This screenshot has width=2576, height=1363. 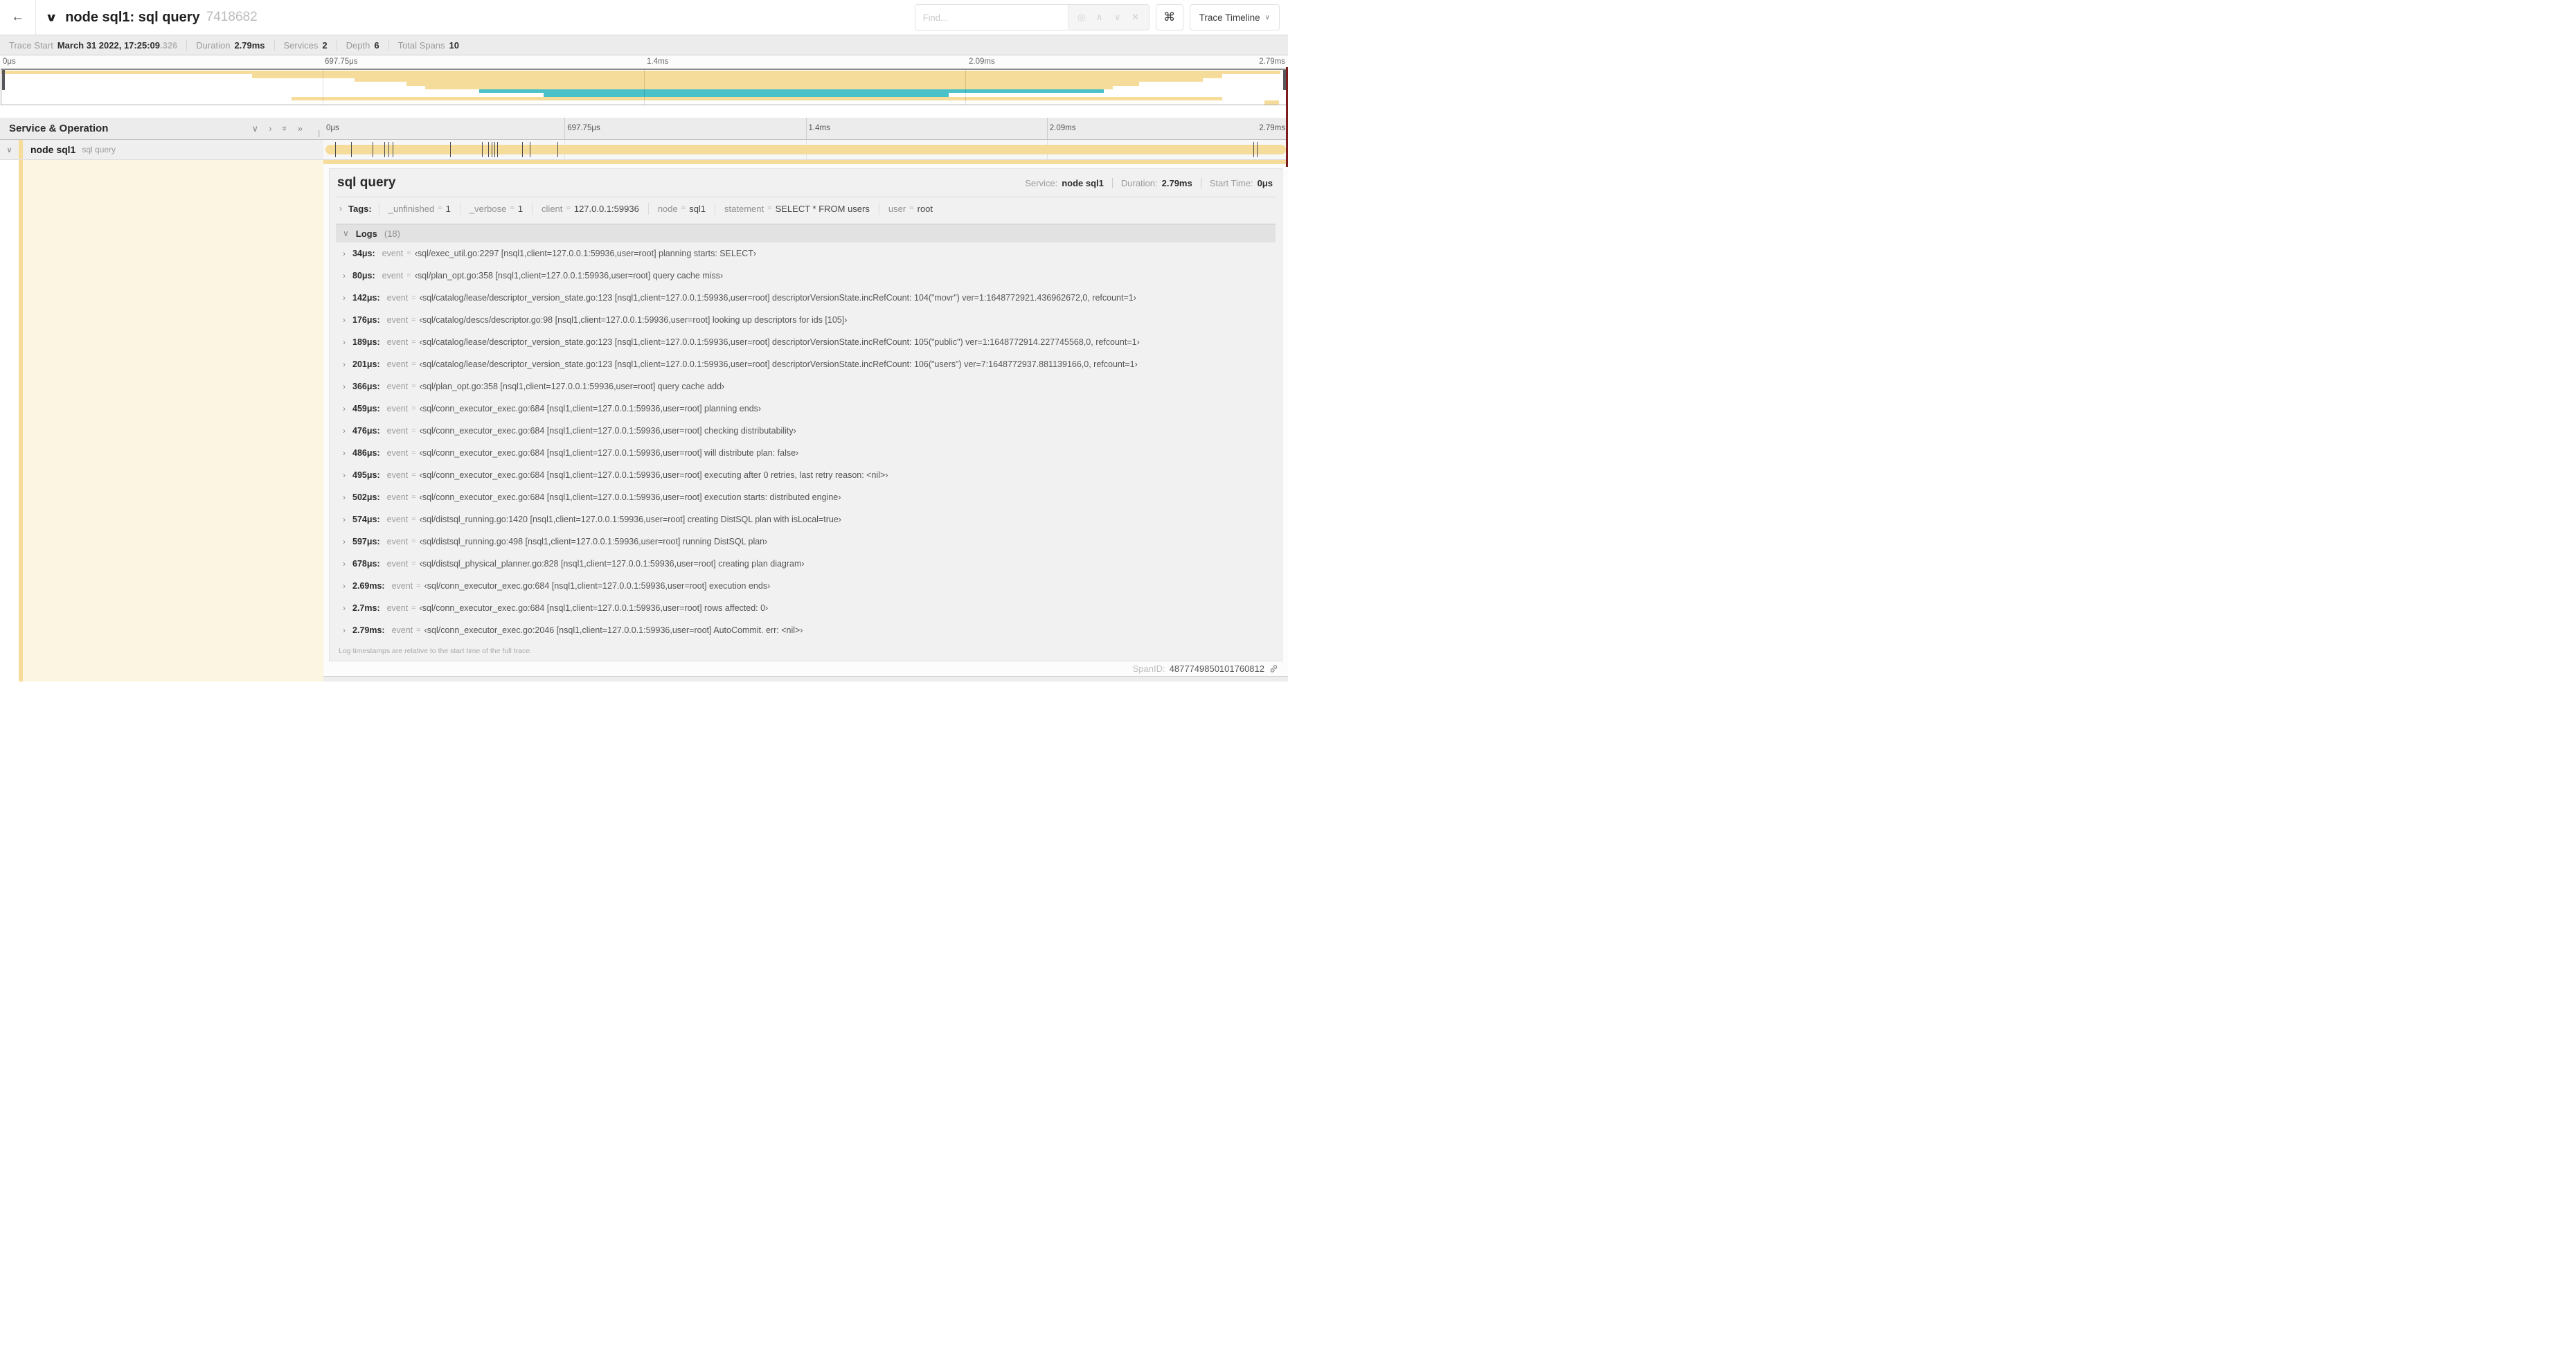 What do you see at coordinates (822, 209) in the screenshot?
I see `tag-value: SELECT * FROM users` at bounding box center [822, 209].